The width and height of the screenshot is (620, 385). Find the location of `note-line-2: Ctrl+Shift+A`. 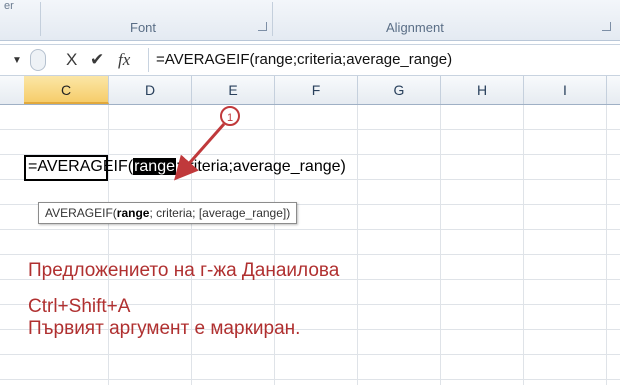

note-line-2: Ctrl+Shift+A is located at coordinates (79, 306).